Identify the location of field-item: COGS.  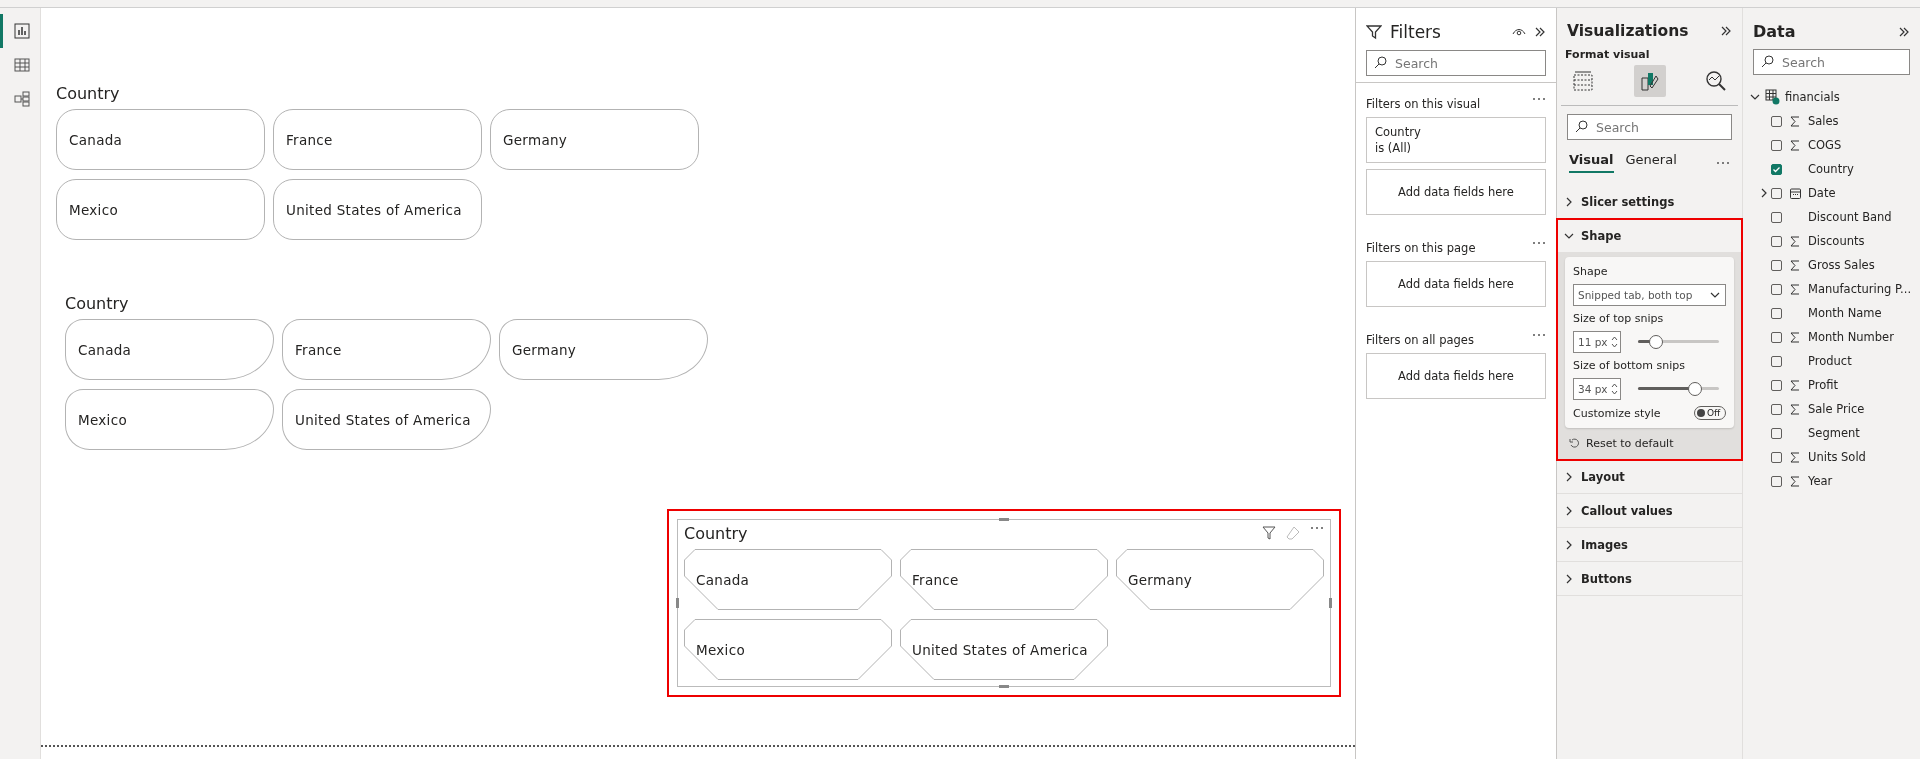
(1831, 145).